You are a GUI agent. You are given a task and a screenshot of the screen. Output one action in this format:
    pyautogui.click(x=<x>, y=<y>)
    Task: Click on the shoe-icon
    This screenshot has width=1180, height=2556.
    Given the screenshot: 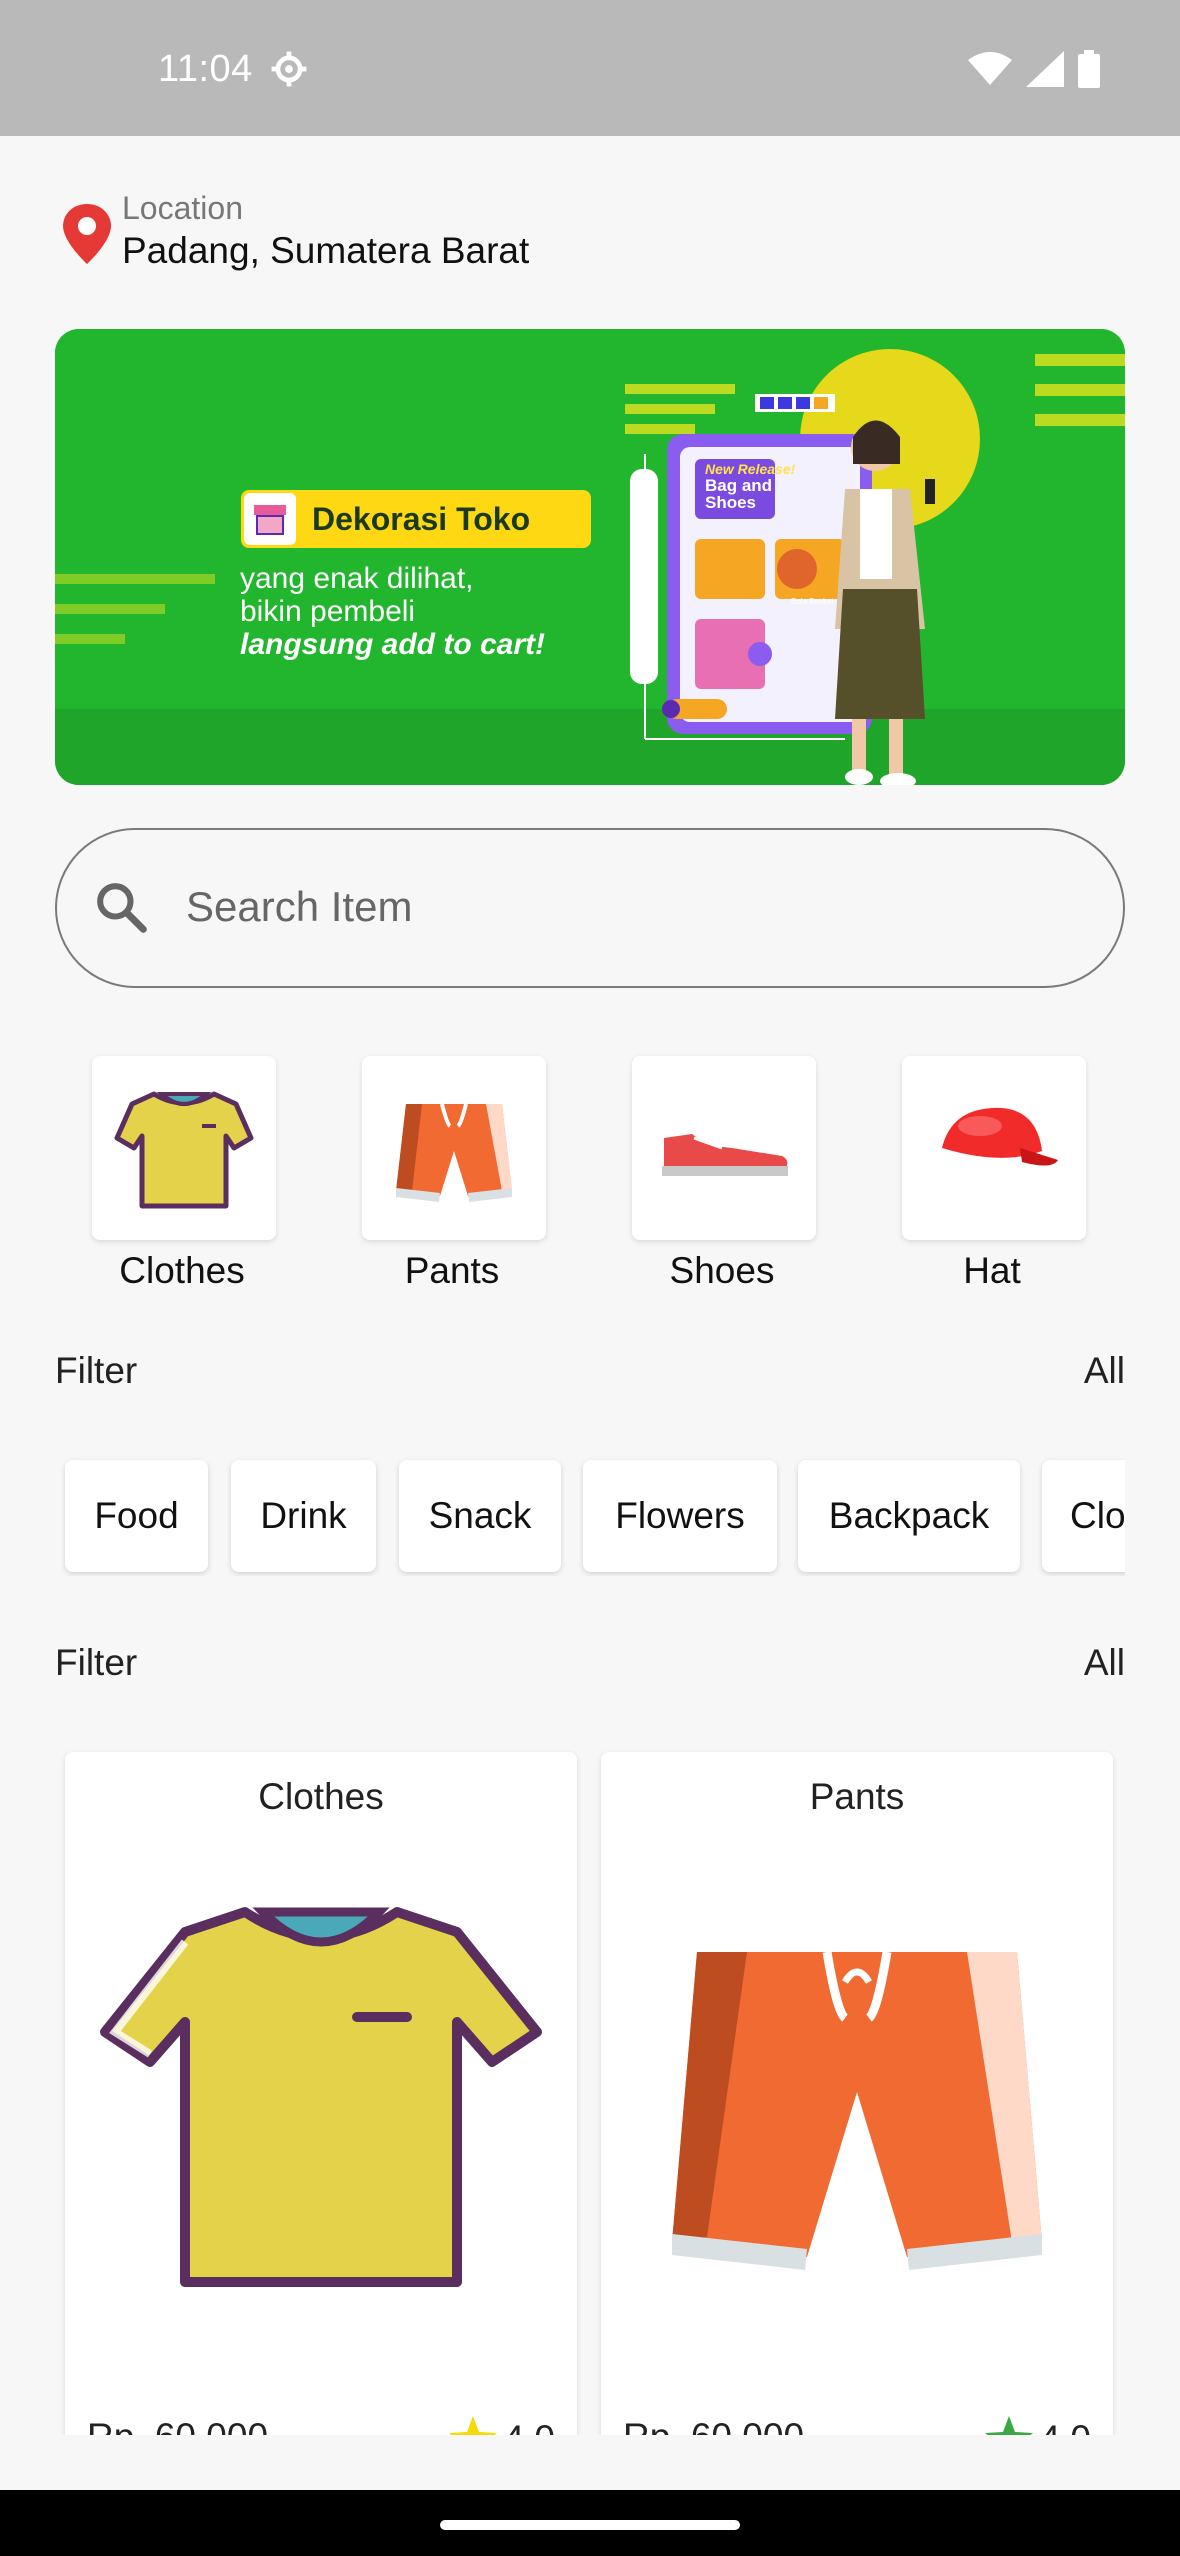 What is the action you would take?
    pyautogui.click(x=725, y=1155)
    